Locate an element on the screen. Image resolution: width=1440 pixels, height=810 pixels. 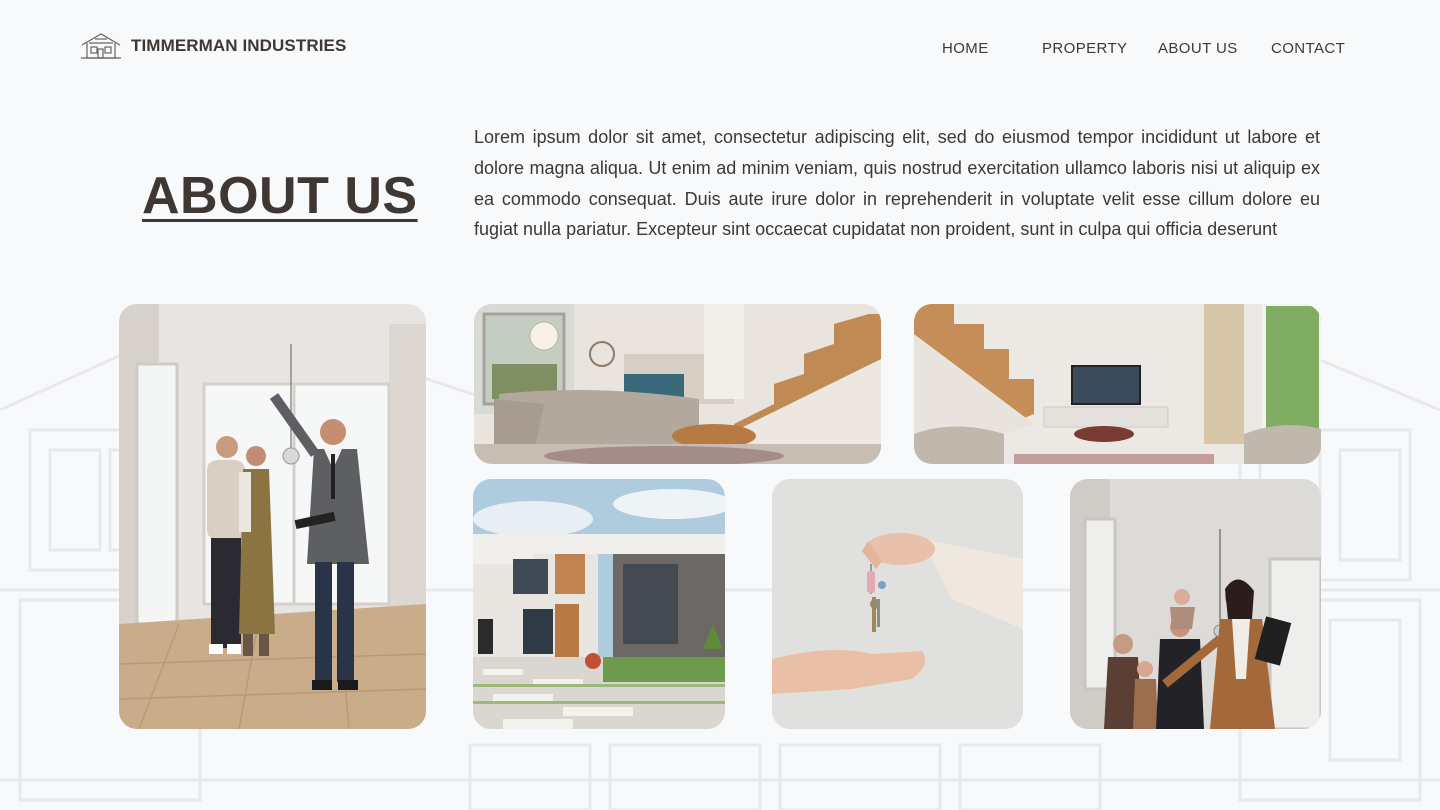
photo-agent-with-couple is located at coordinates (272, 516).